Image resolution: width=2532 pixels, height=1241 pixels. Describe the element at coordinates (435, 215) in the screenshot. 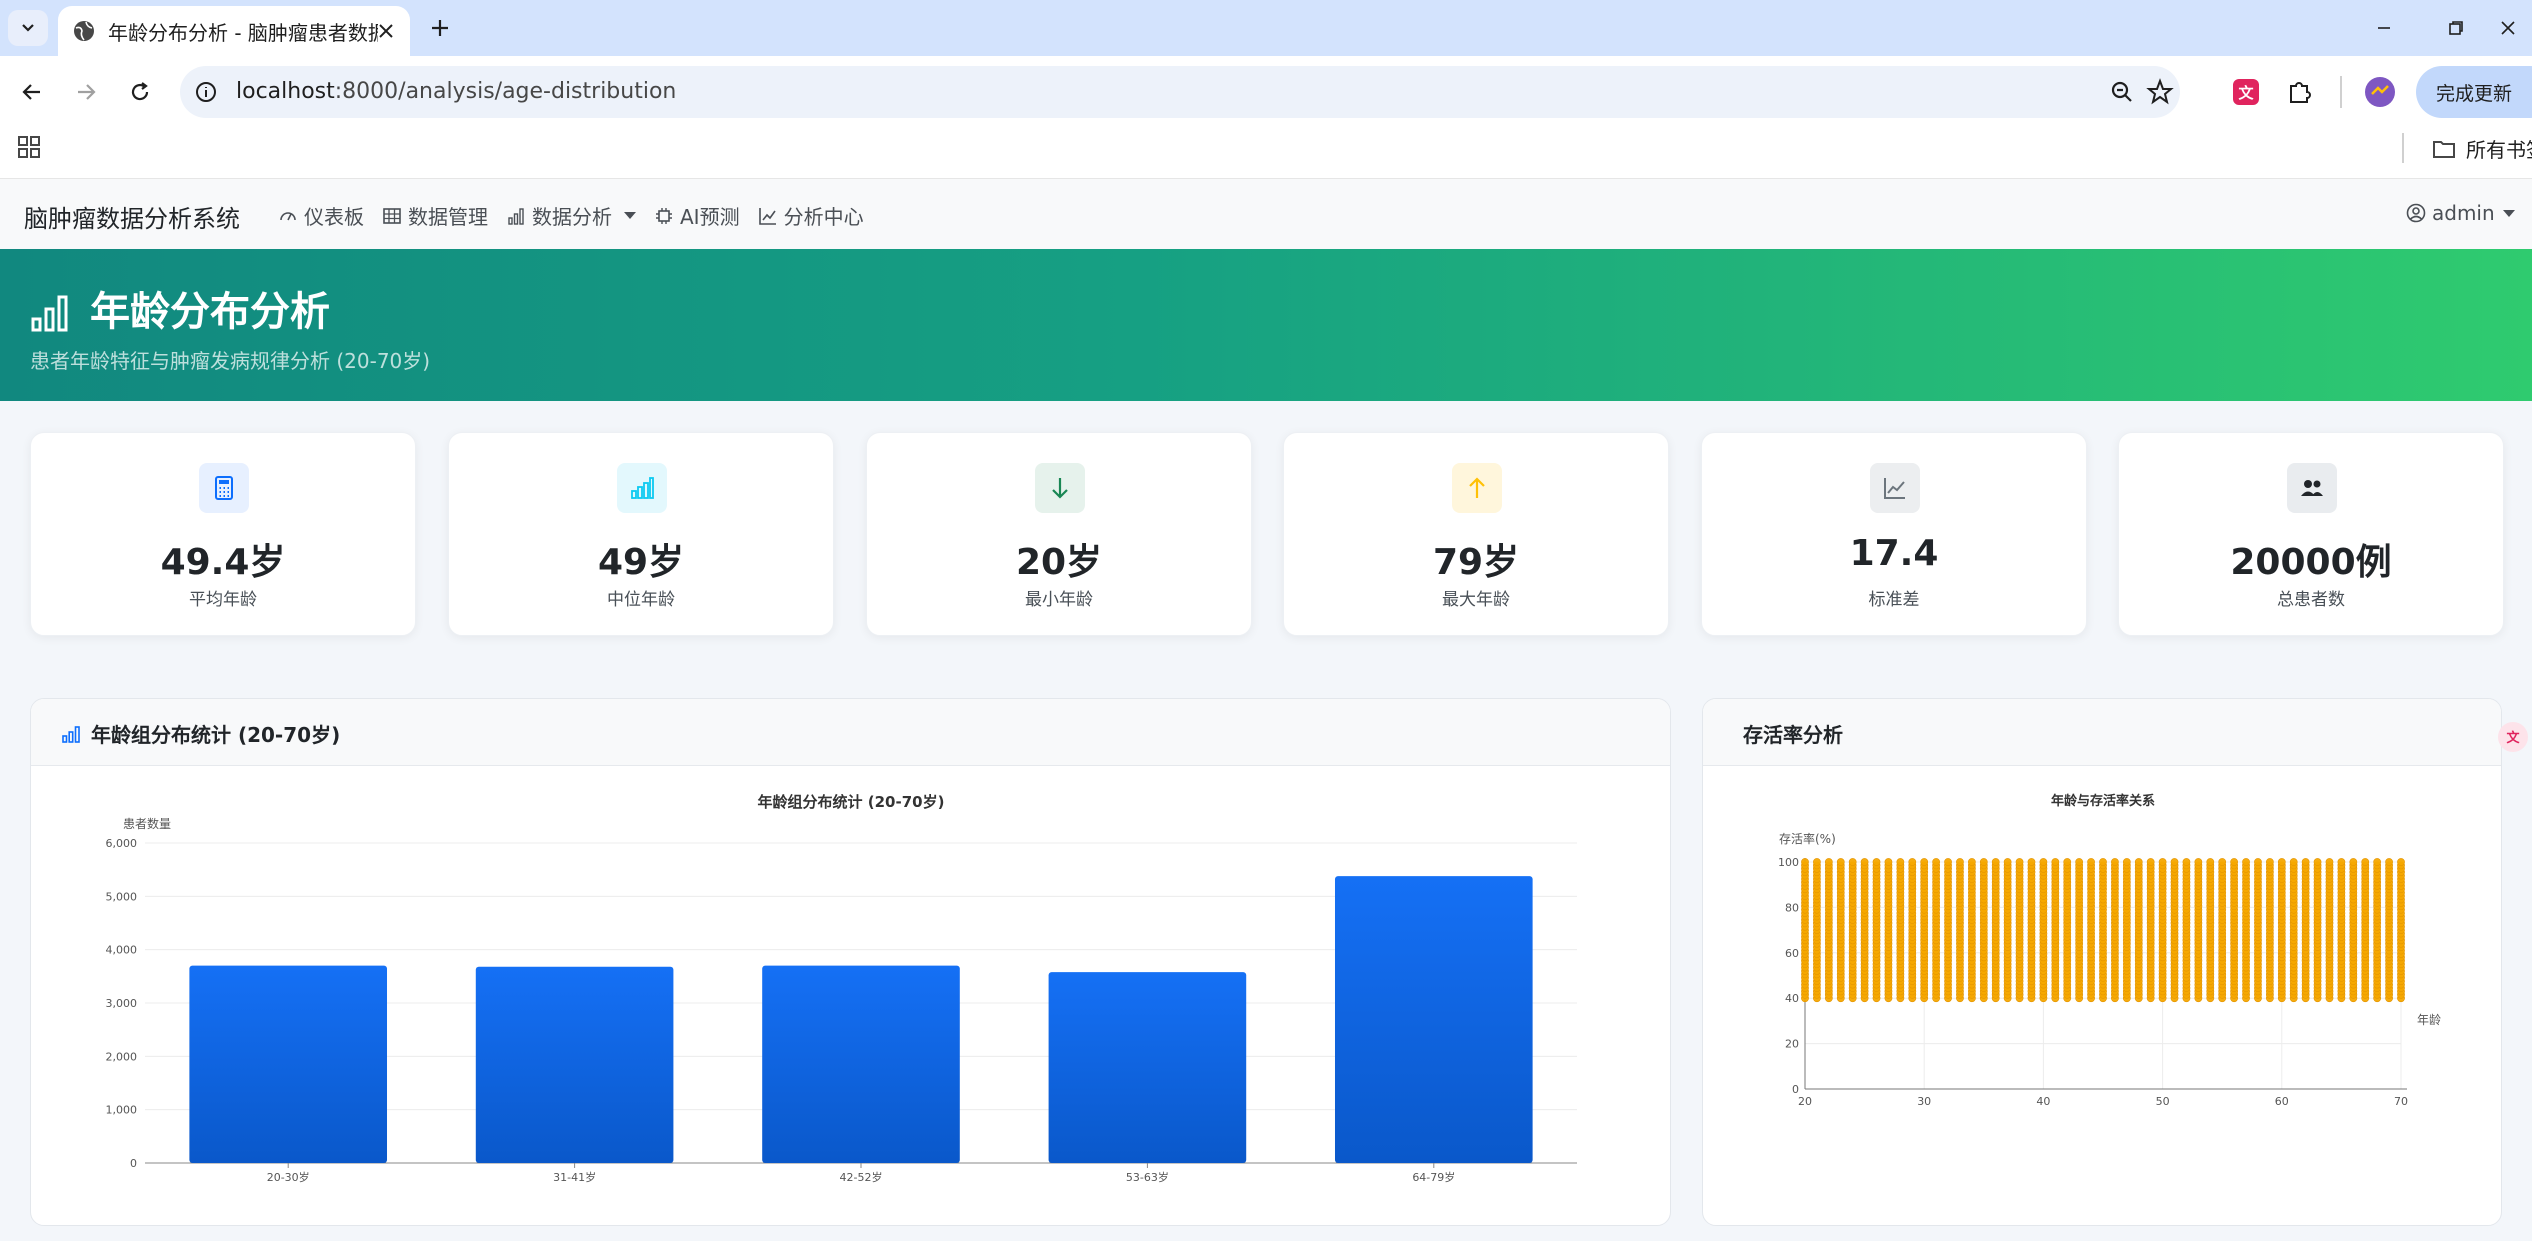

I see `nav-data-management: 数据管理` at that location.